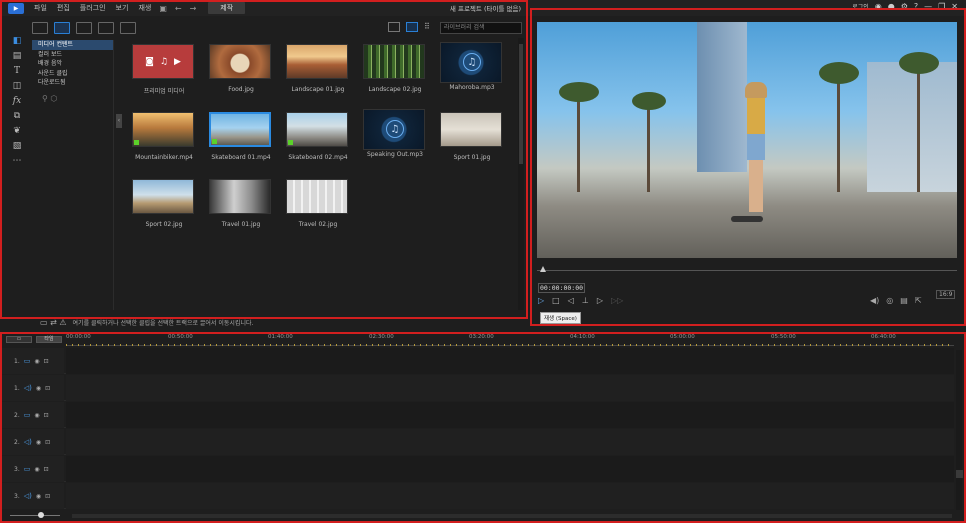 The width and height of the screenshot is (966, 523). What do you see at coordinates (747, 270) in the screenshot?
I see `preview-seek-bar` at bounding box center [747, 270].